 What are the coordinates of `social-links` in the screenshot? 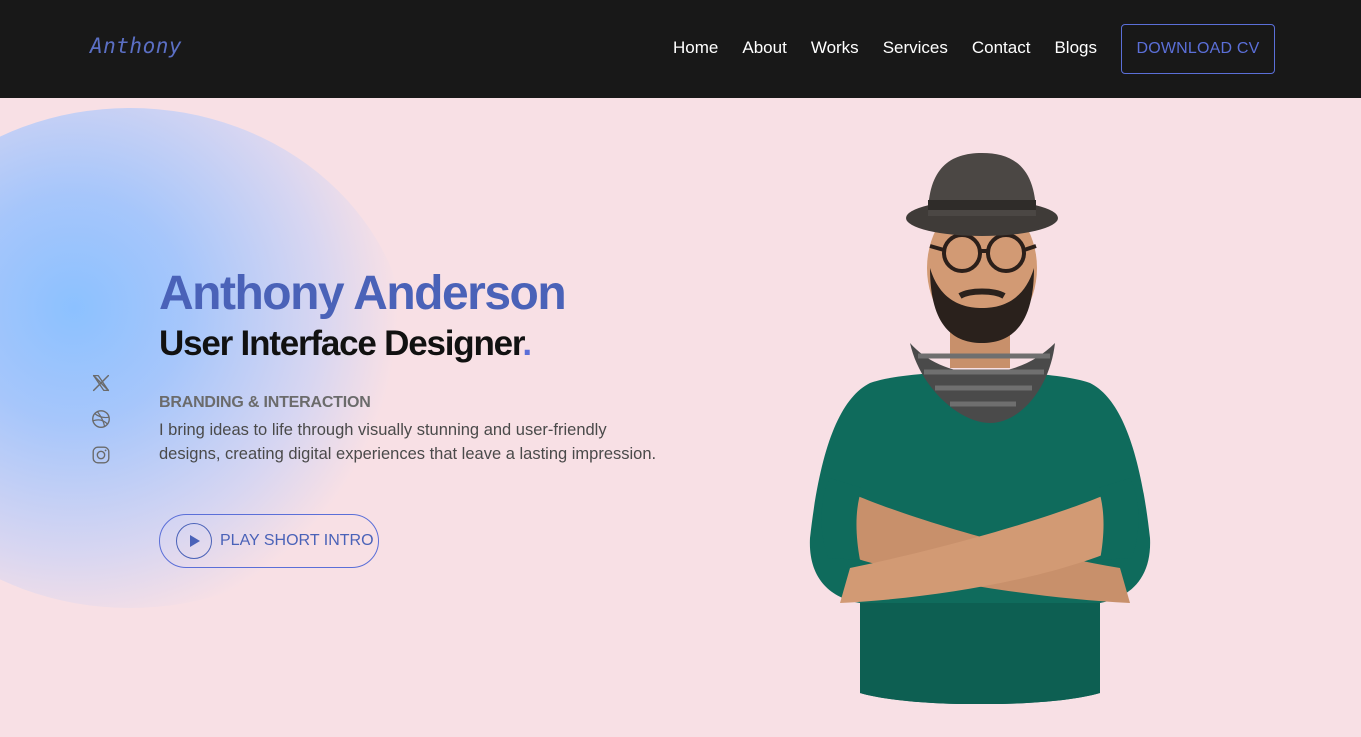 It's located at (101, 419).